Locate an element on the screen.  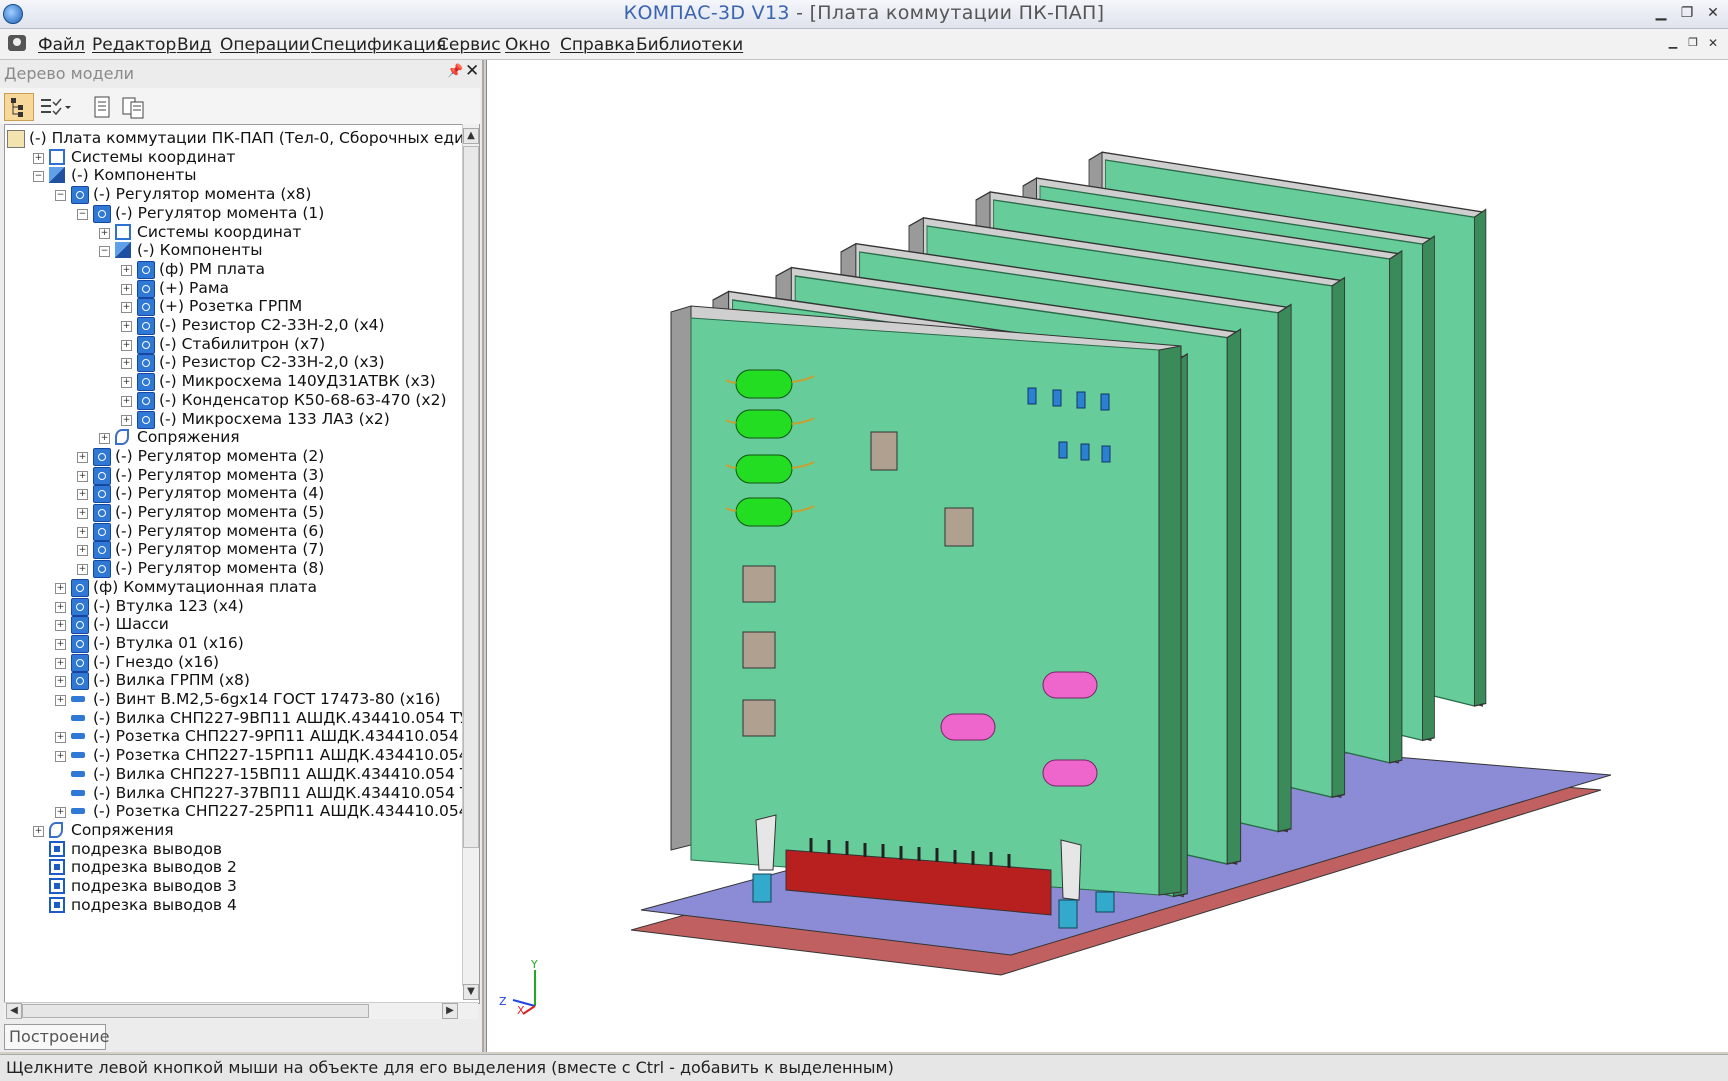
tree-view-toggle-icon is located at coordinates (19, 107).